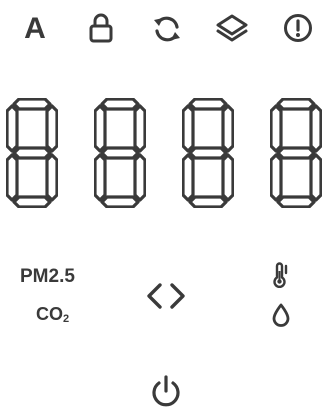 Image resolution: width=328 pixels, height=408 pixels. I want to click on pm25-mode-button: PM2.5, so click(56, 277).